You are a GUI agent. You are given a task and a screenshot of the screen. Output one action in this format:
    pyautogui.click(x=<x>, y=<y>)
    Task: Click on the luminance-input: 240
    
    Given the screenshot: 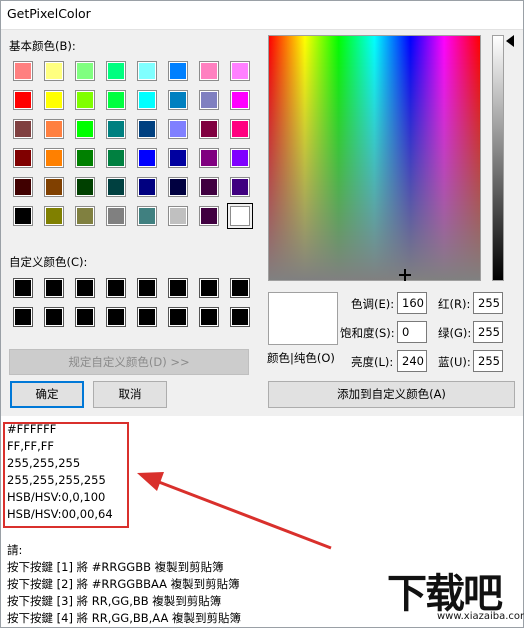 What is the action you would take?
    pyautogui.click(x=412, y=361)
    